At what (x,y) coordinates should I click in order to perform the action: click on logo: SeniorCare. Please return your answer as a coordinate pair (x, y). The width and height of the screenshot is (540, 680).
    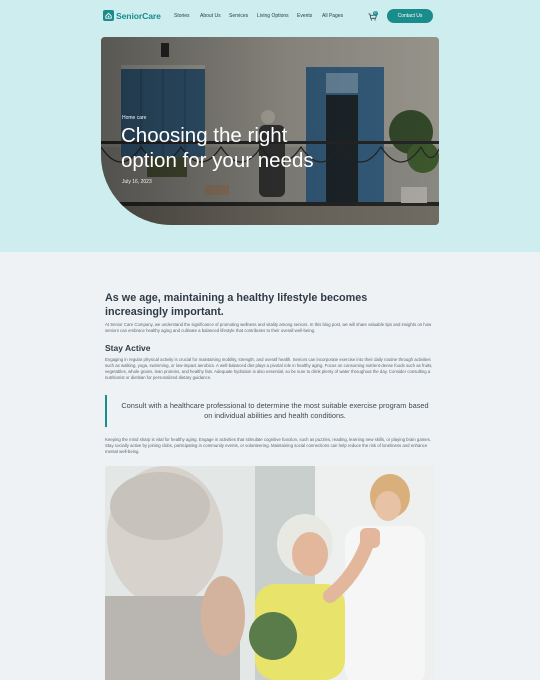
    Looking at the image, I should click on (132, 15).